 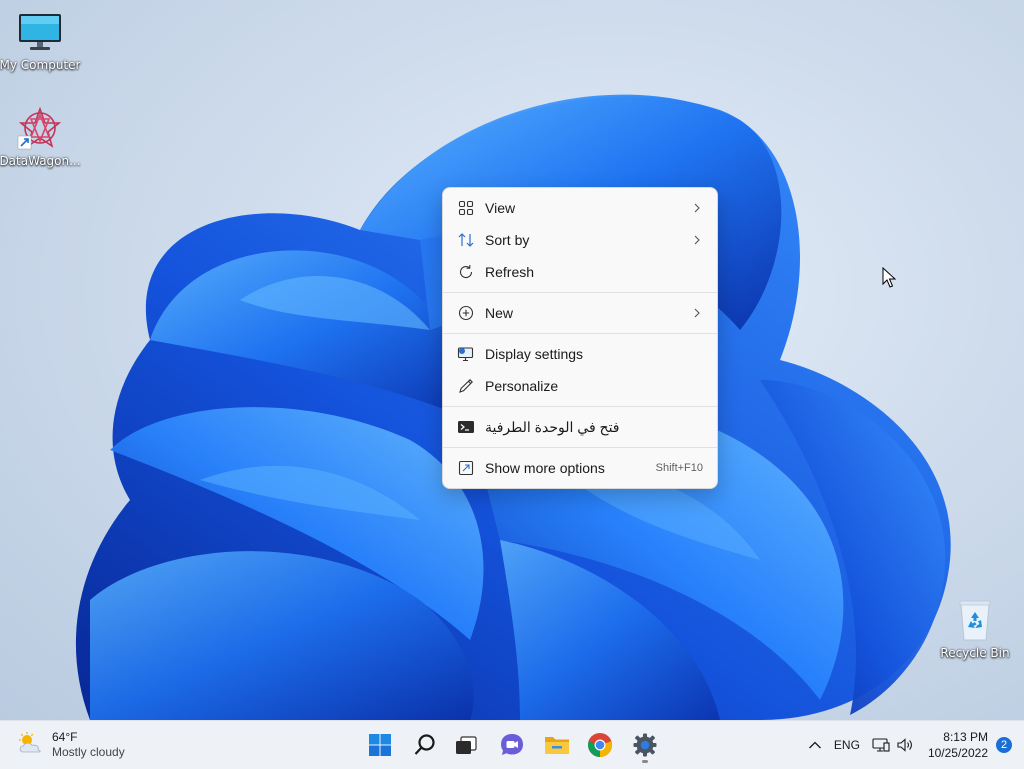 I want to click on menu-item-display-settings: Display settings, so click(x=580, y=354).